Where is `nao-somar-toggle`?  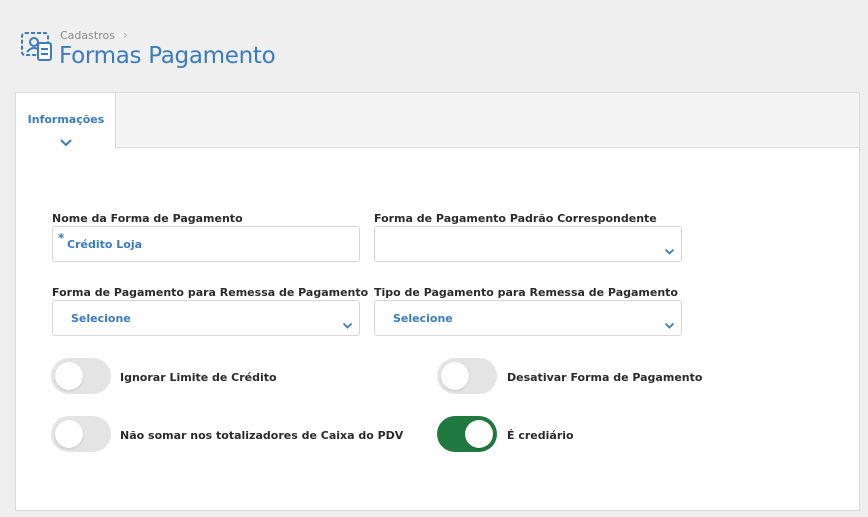 nao-somar-toggle is located at coordinates (81, 434).